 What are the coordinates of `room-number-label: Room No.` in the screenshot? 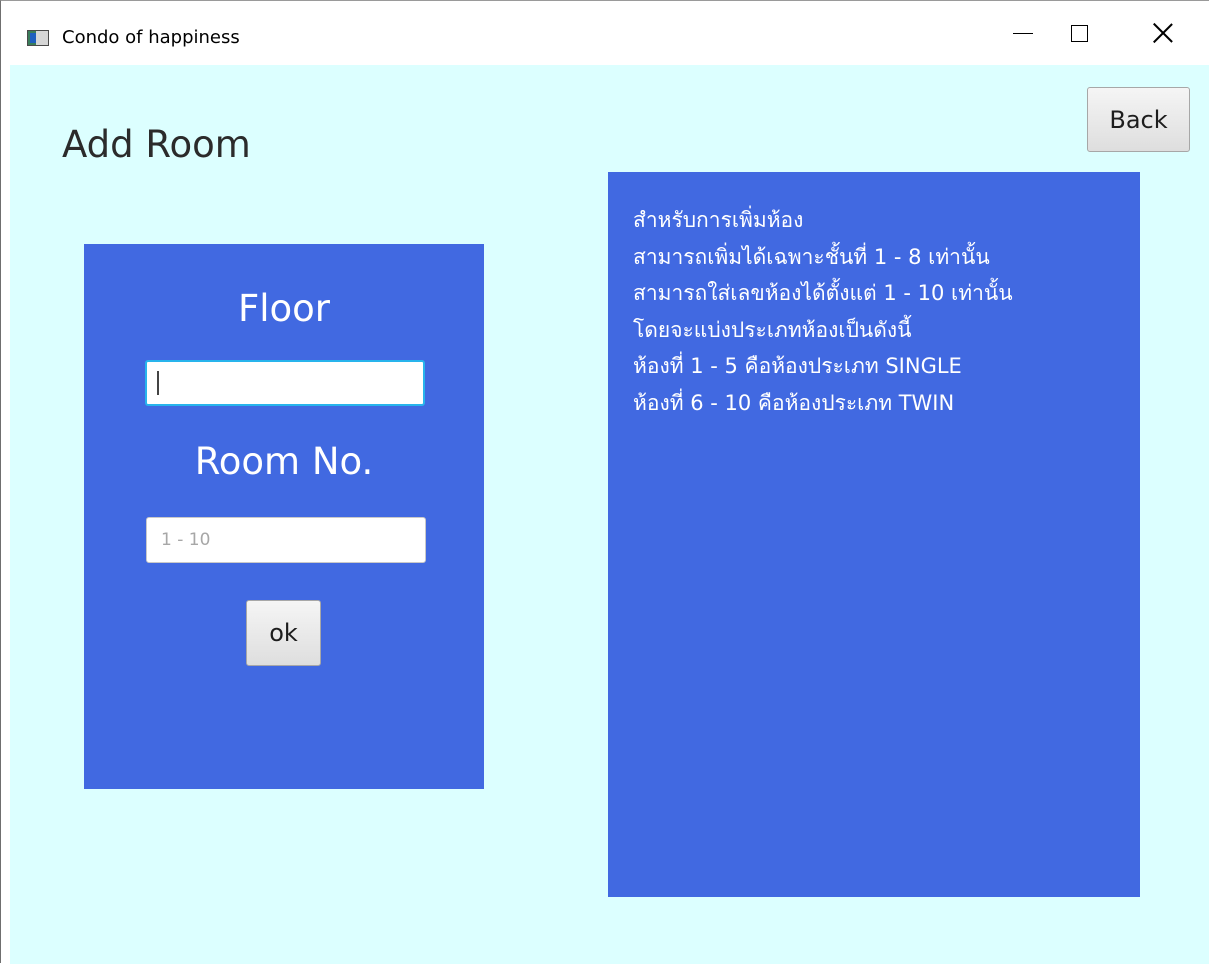 It's located at (284, 461).